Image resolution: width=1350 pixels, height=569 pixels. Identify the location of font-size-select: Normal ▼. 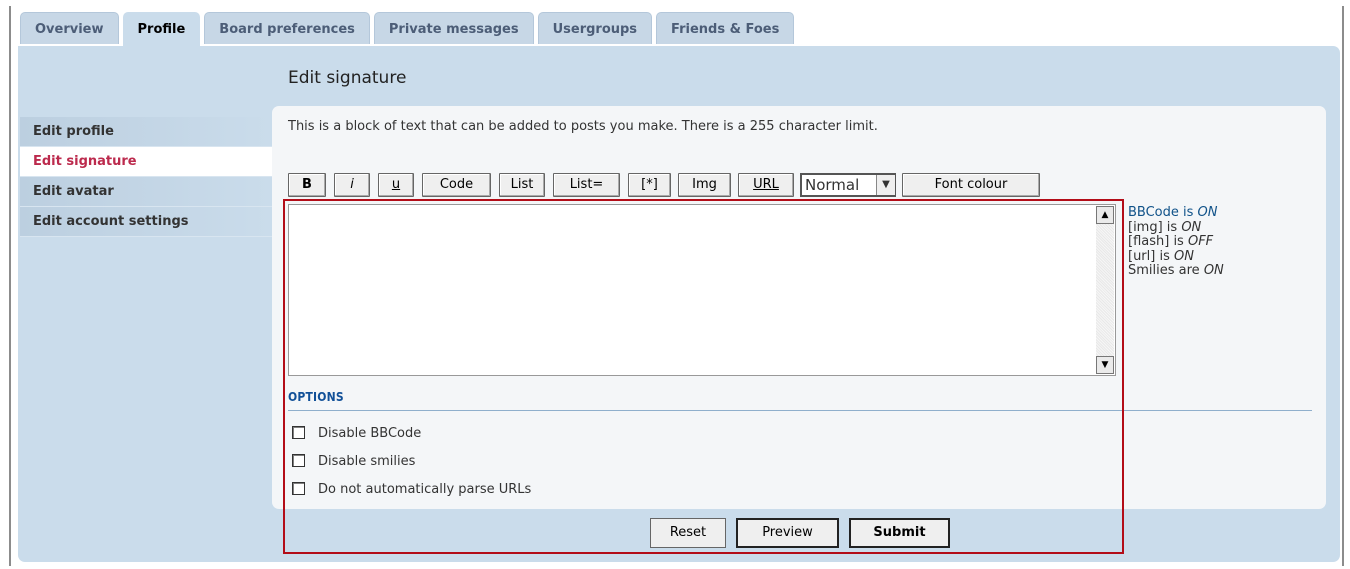
(848, 185).